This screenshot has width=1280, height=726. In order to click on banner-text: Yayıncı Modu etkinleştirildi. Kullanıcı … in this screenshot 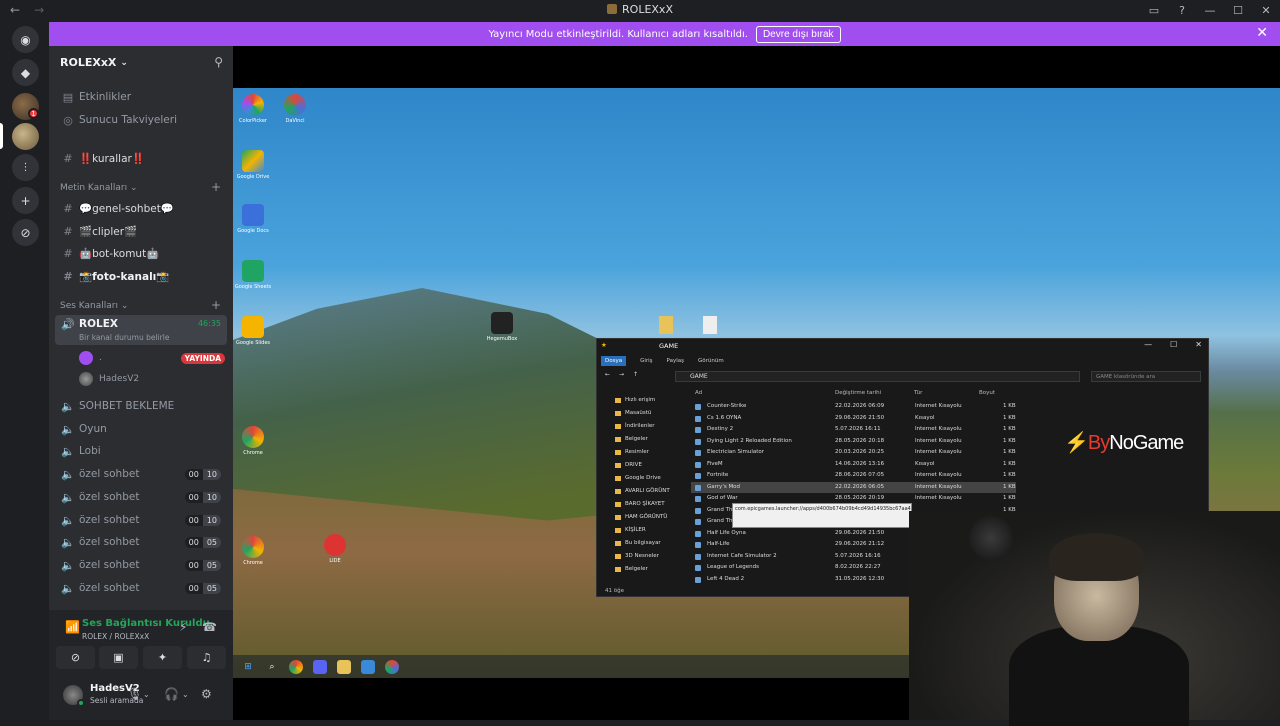, I will do `click(618, 34)`.